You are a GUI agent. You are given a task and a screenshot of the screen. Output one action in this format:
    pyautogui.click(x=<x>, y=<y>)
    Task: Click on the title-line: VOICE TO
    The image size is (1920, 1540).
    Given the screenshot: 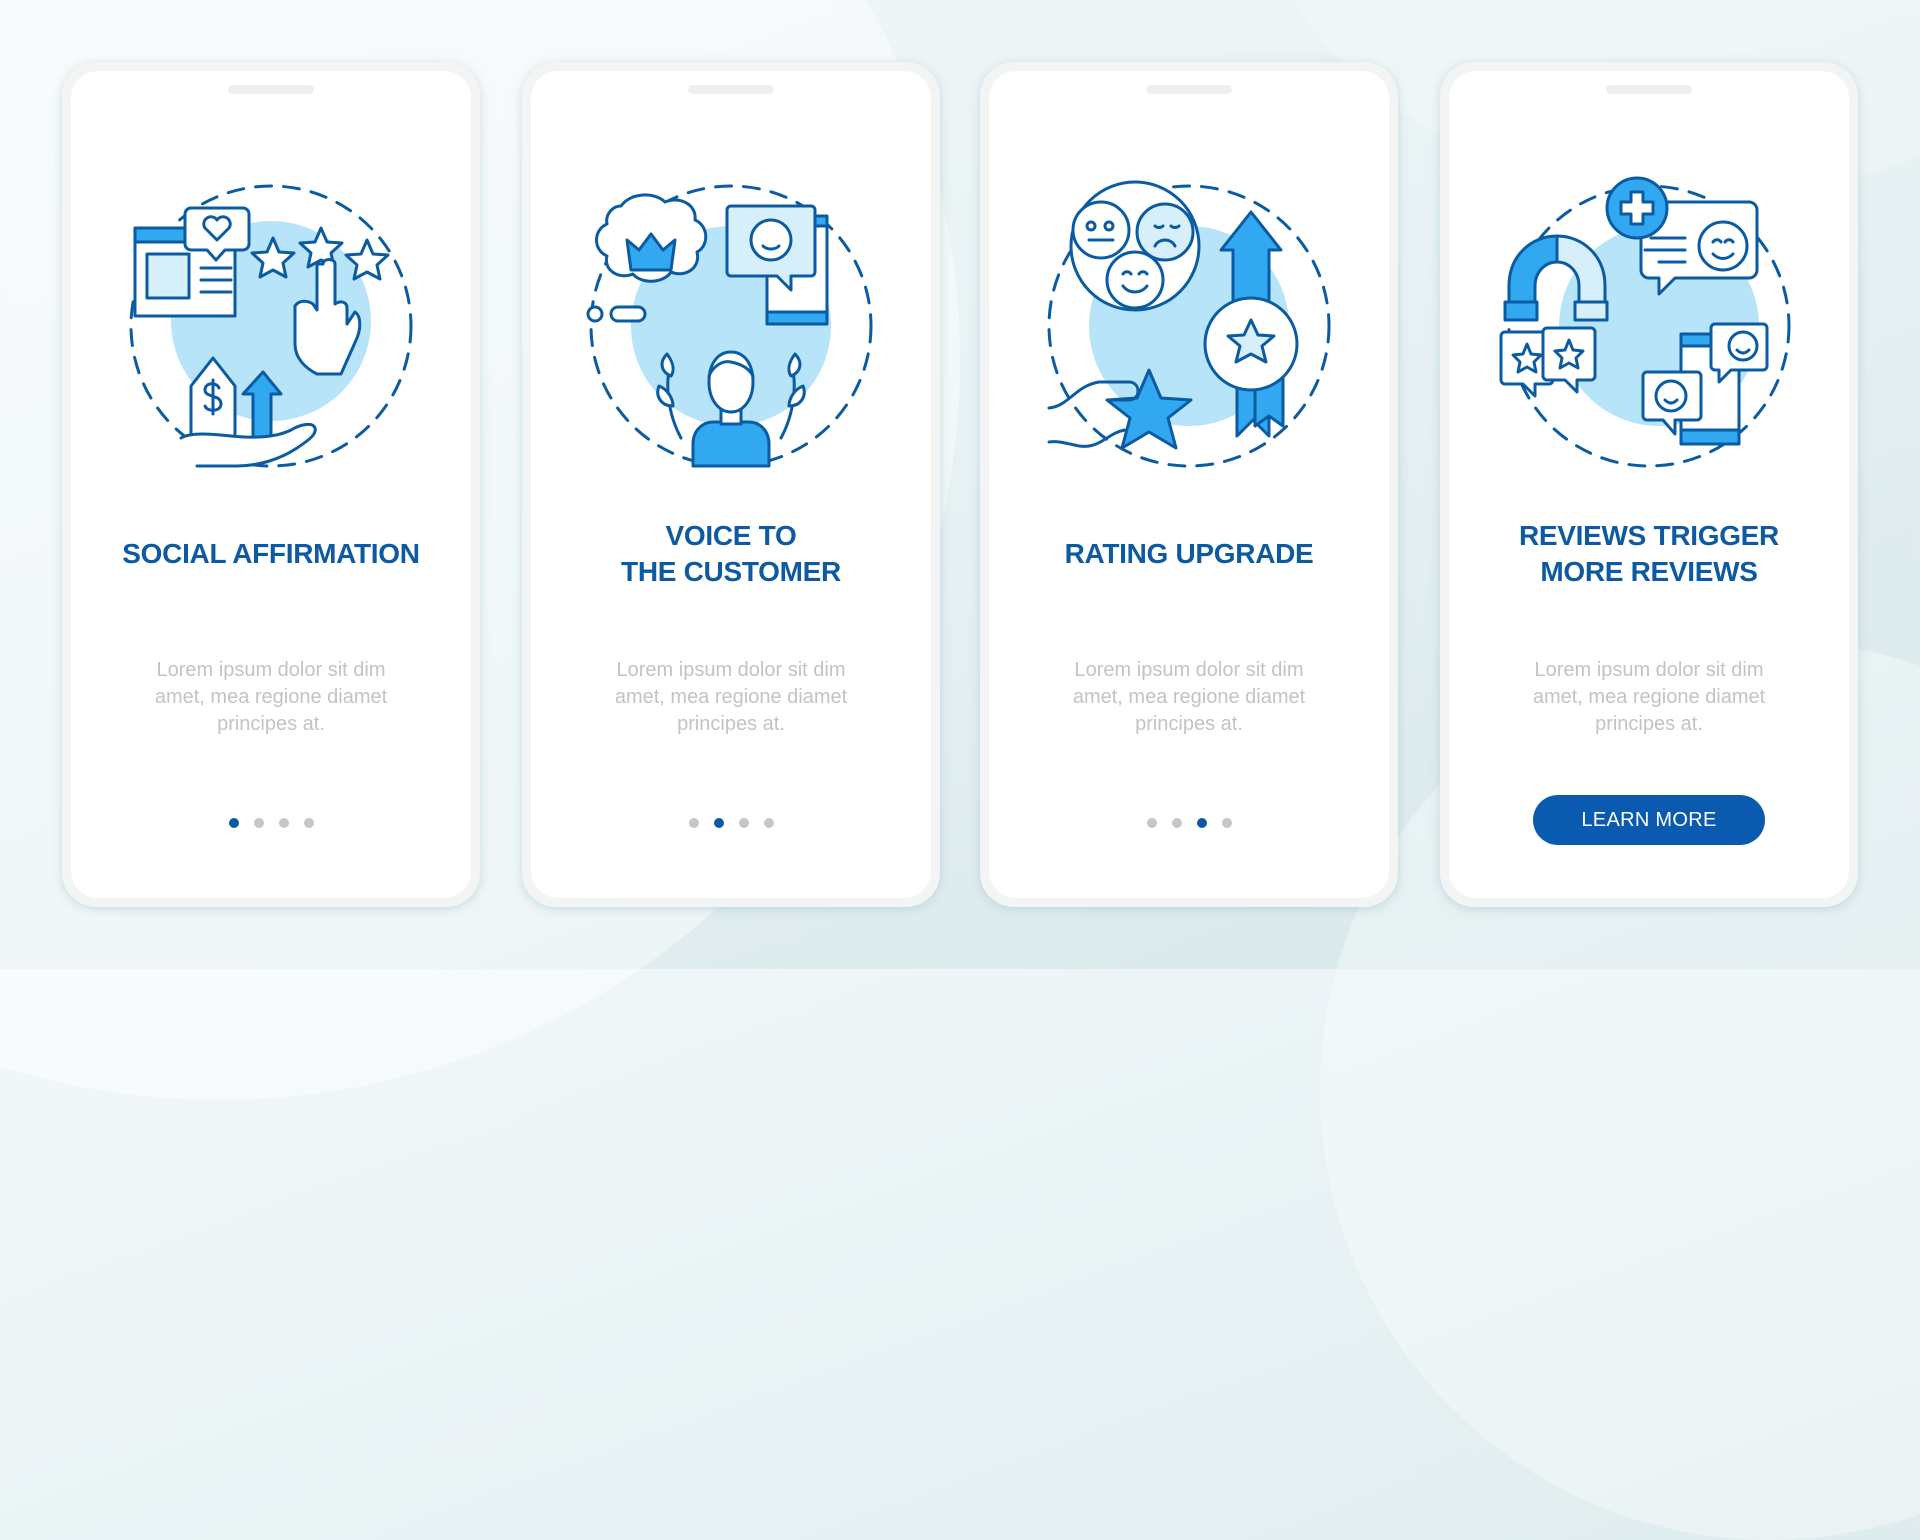 What is the action you would take?
    pyautogui.click(x=731, y=535)
    